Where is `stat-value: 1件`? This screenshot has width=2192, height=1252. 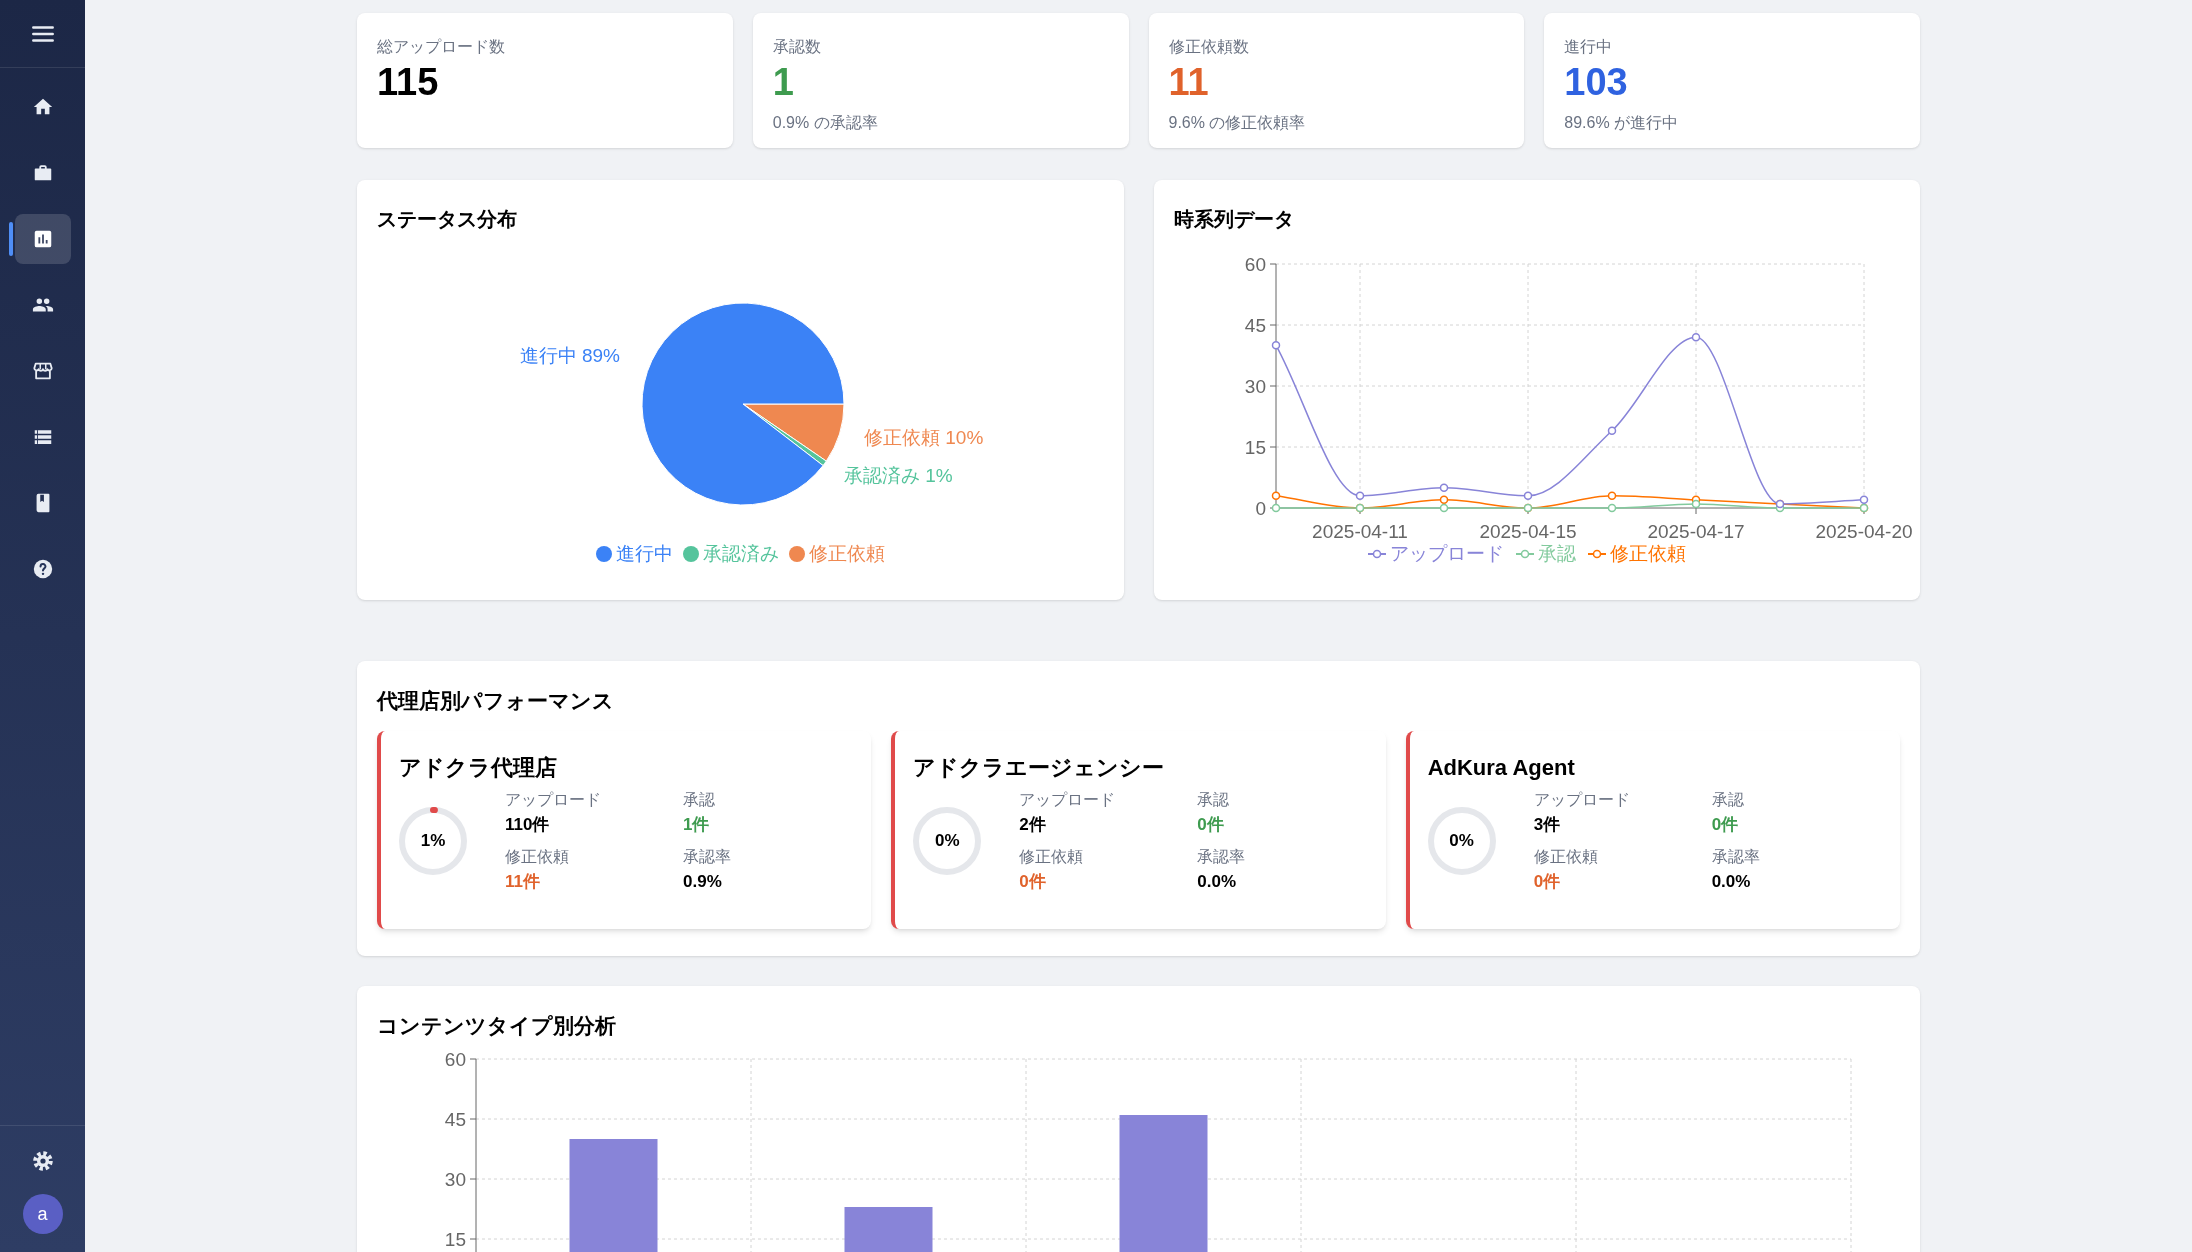 stat-value: 1件 is located at coordinates (697, 824).